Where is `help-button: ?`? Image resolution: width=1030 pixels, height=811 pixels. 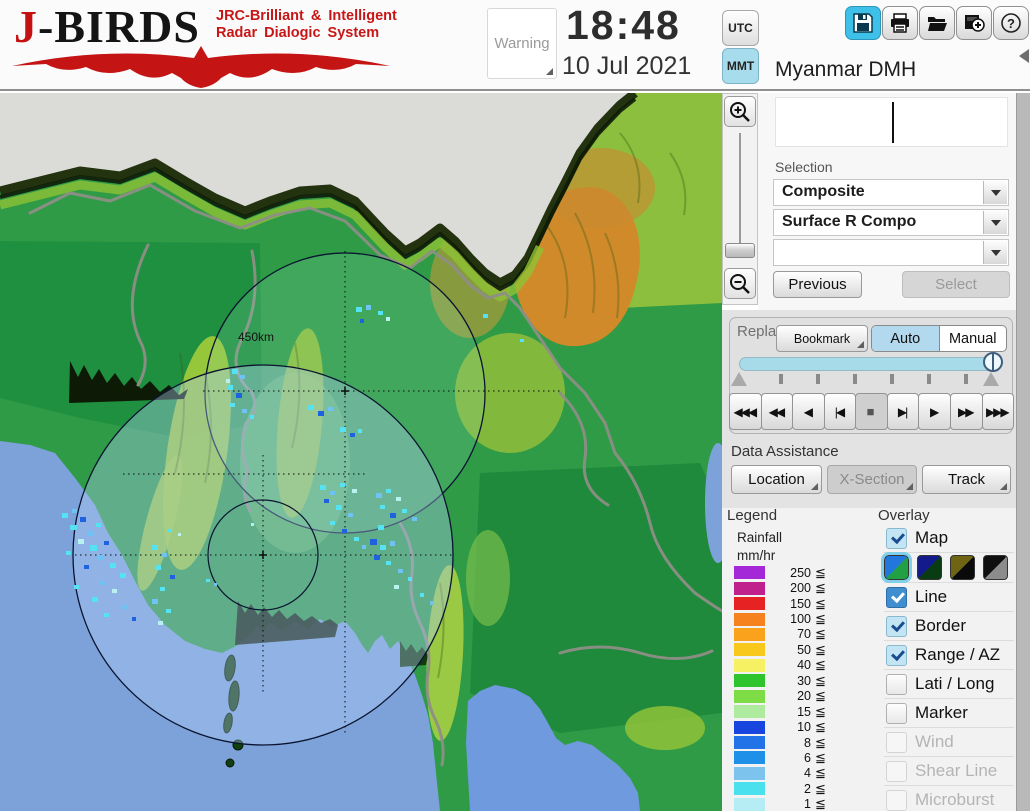 help-button: ? is located at coordinates (1011, 23).